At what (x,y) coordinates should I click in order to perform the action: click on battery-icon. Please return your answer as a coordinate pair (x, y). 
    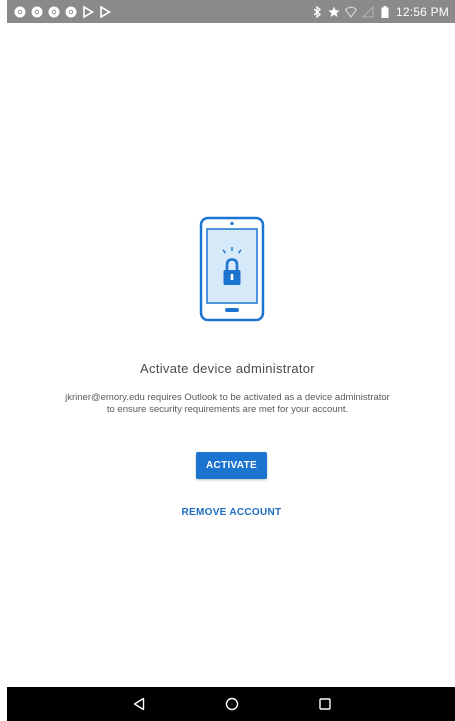
    Looking at the image, I should click on (384, 11).